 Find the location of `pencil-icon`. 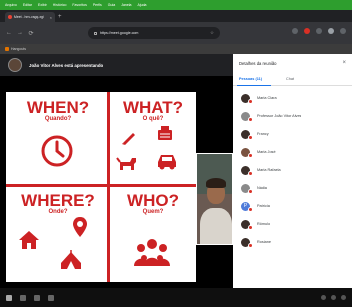

pencil-icon is located at coordinates (128, 139).